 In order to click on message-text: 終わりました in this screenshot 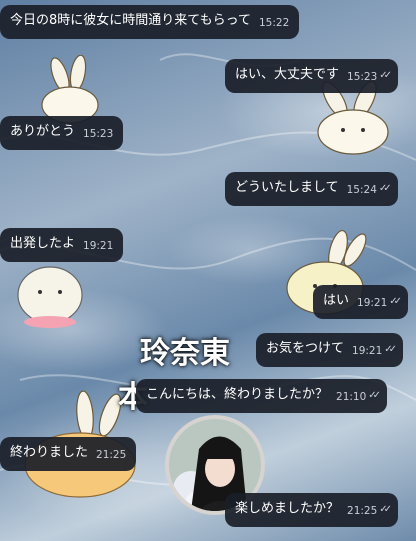, I will do `click(49, 452)`.